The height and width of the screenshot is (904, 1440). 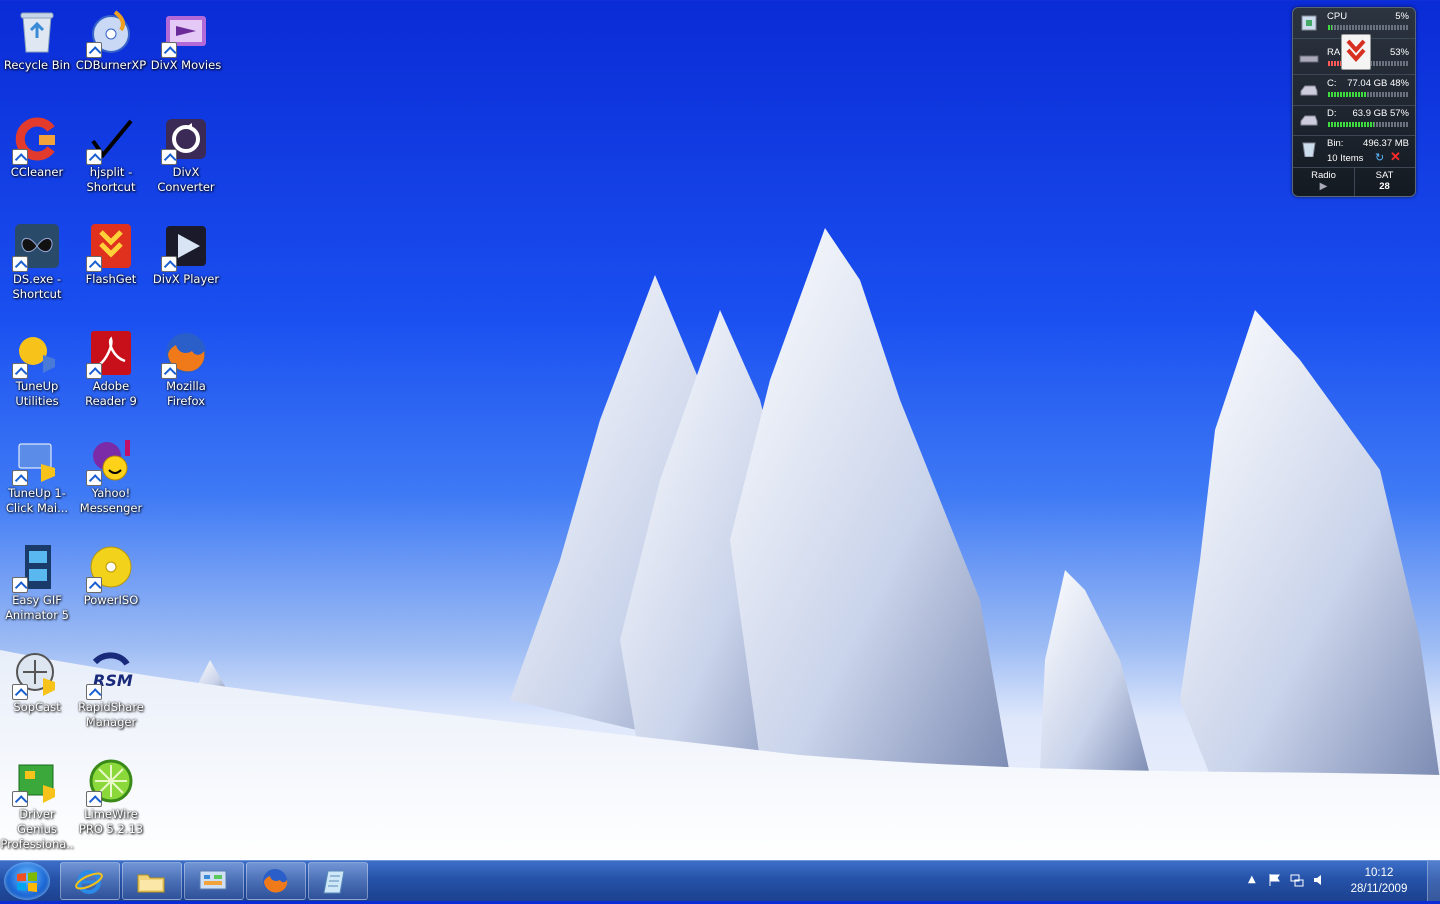 I want to click on clock-date: 28/11/2009, so click(x=1379, y=889).